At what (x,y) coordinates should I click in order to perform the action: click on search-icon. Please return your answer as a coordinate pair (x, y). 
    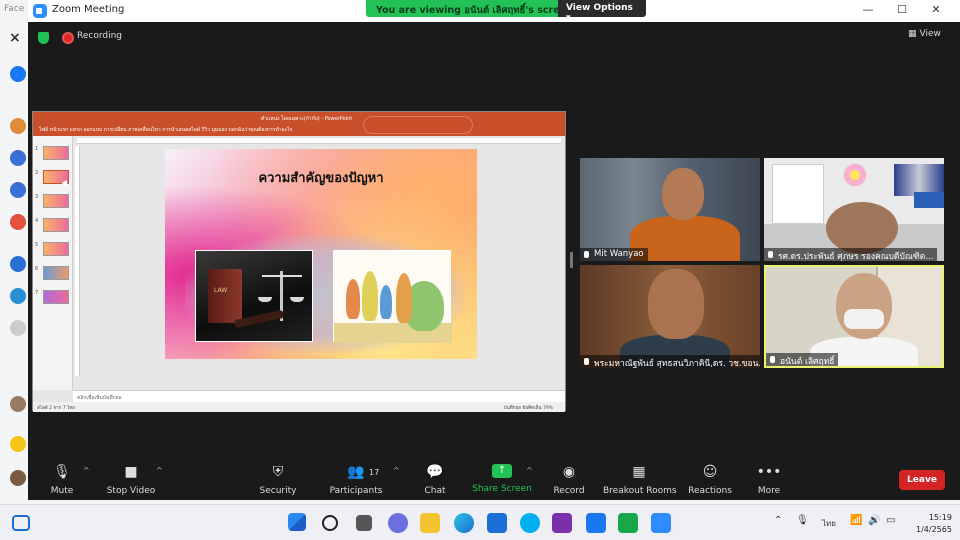
    Looking at the image, I should click on (330, 523).